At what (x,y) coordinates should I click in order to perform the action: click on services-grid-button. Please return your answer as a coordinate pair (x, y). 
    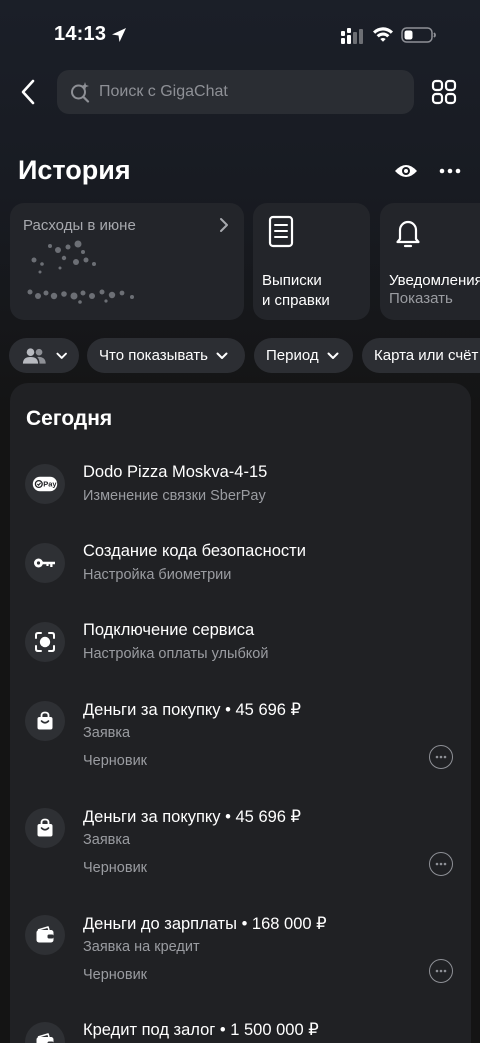
    Looking at the image, I should click on (444, 92).